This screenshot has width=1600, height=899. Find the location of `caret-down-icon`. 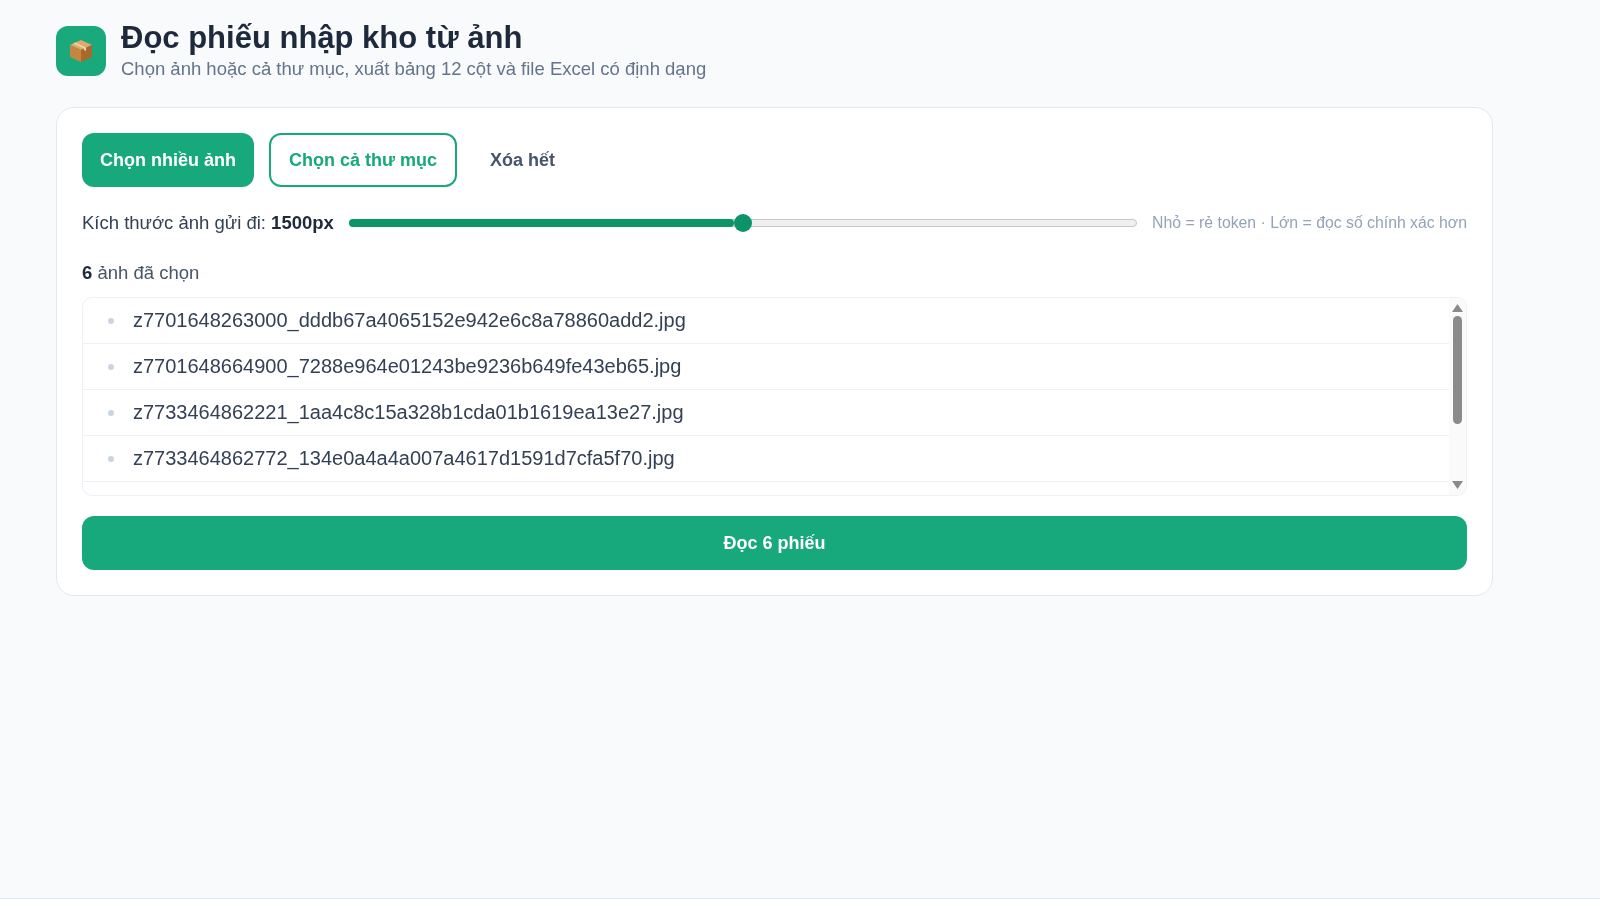

caret-down-icon is located at coordinates (1457, 485).